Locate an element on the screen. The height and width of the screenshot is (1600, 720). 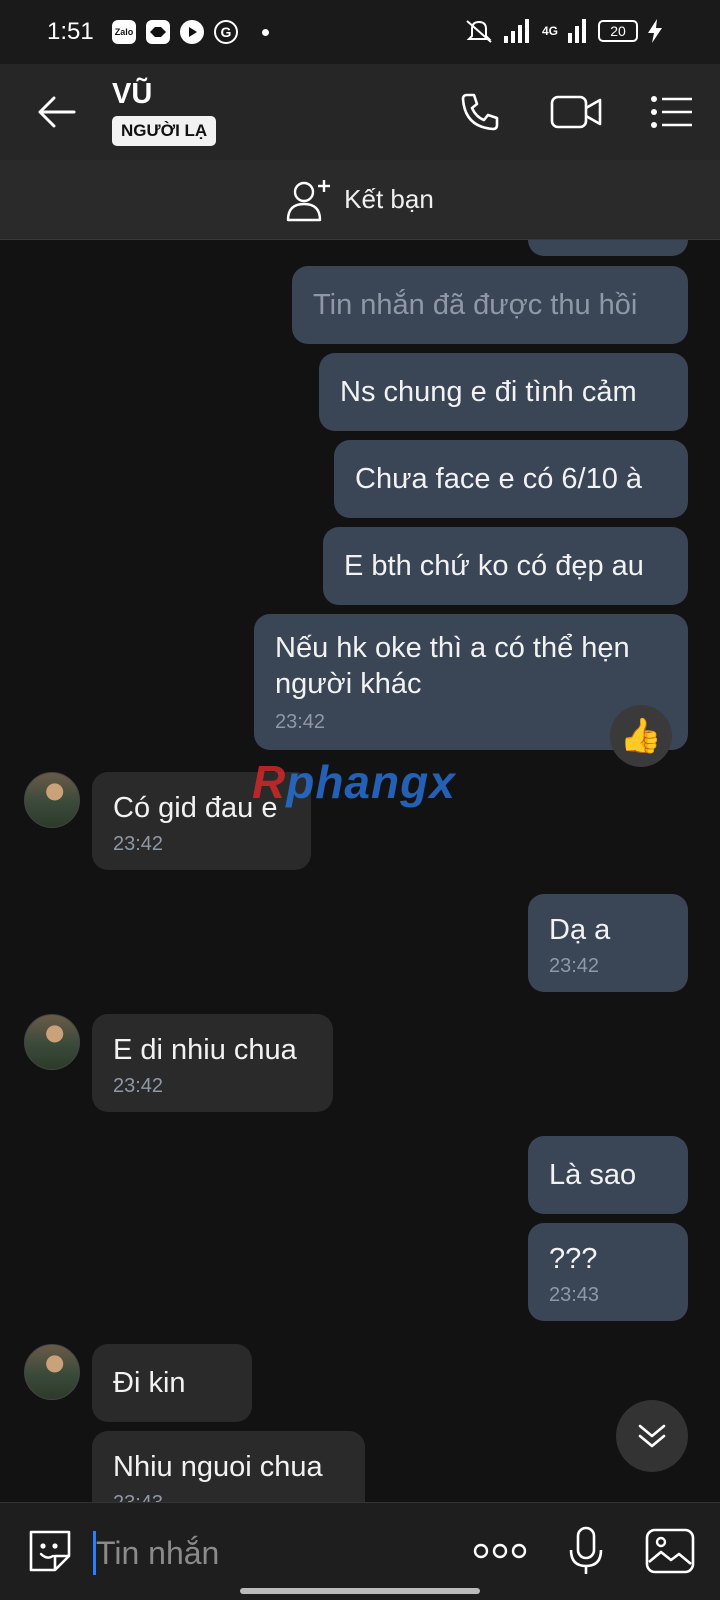
battery-level: 20 is located at coordinates (618, 31).